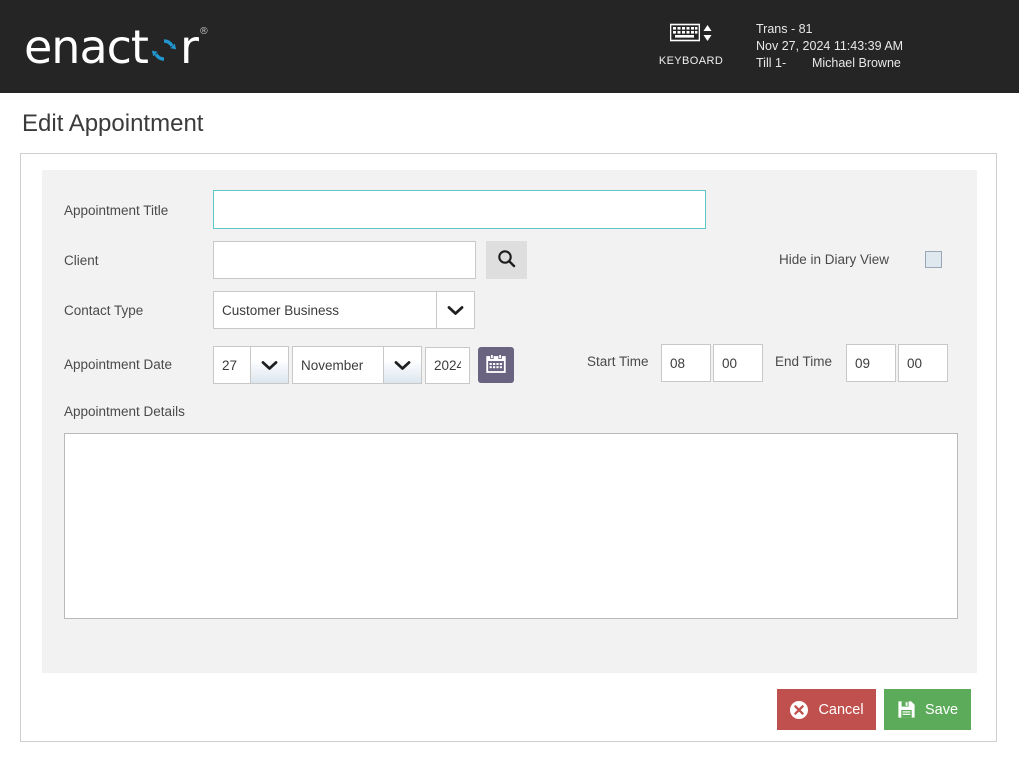  Describe the element at coordinates (871, 363) in the screenshot. I see `end-time-hours-input` at that location.